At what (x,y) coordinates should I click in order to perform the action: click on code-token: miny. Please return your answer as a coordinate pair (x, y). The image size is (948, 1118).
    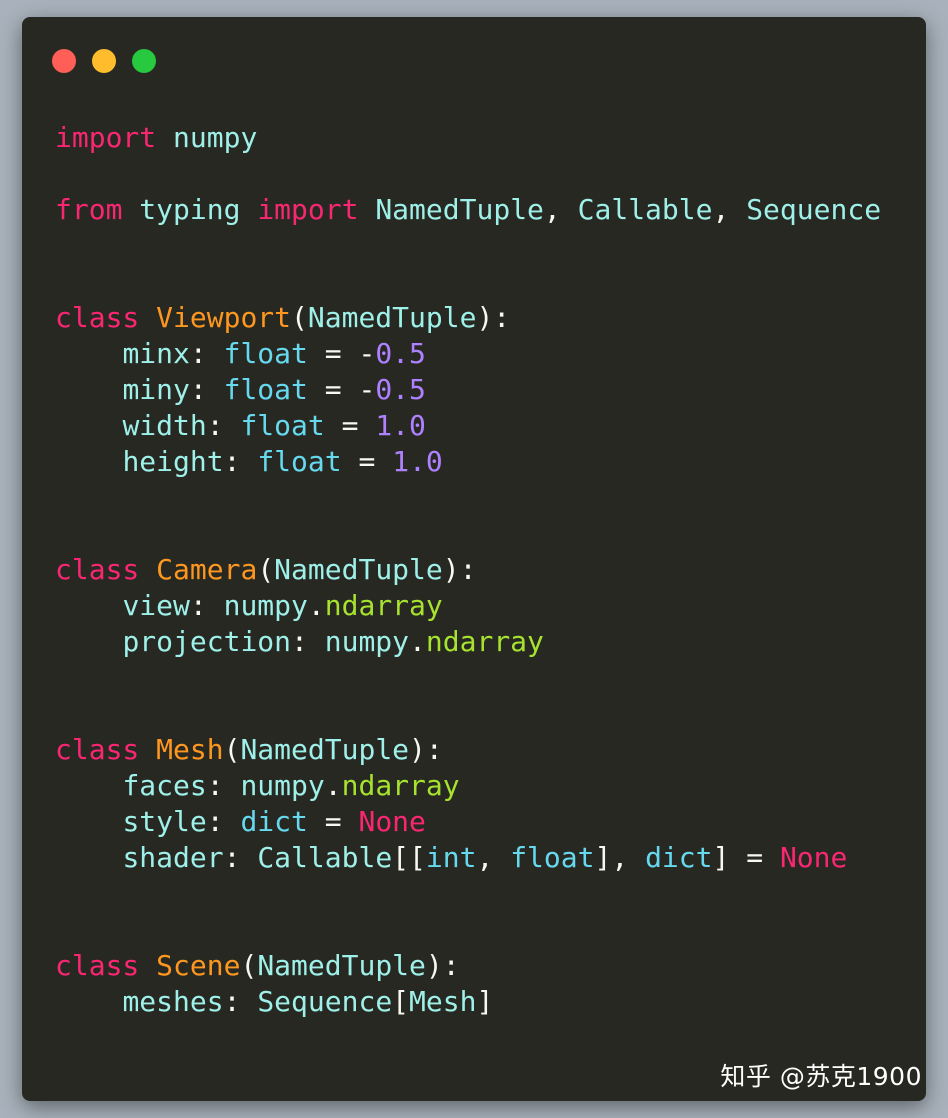
    Looking at the image, I should click on (156, 389).